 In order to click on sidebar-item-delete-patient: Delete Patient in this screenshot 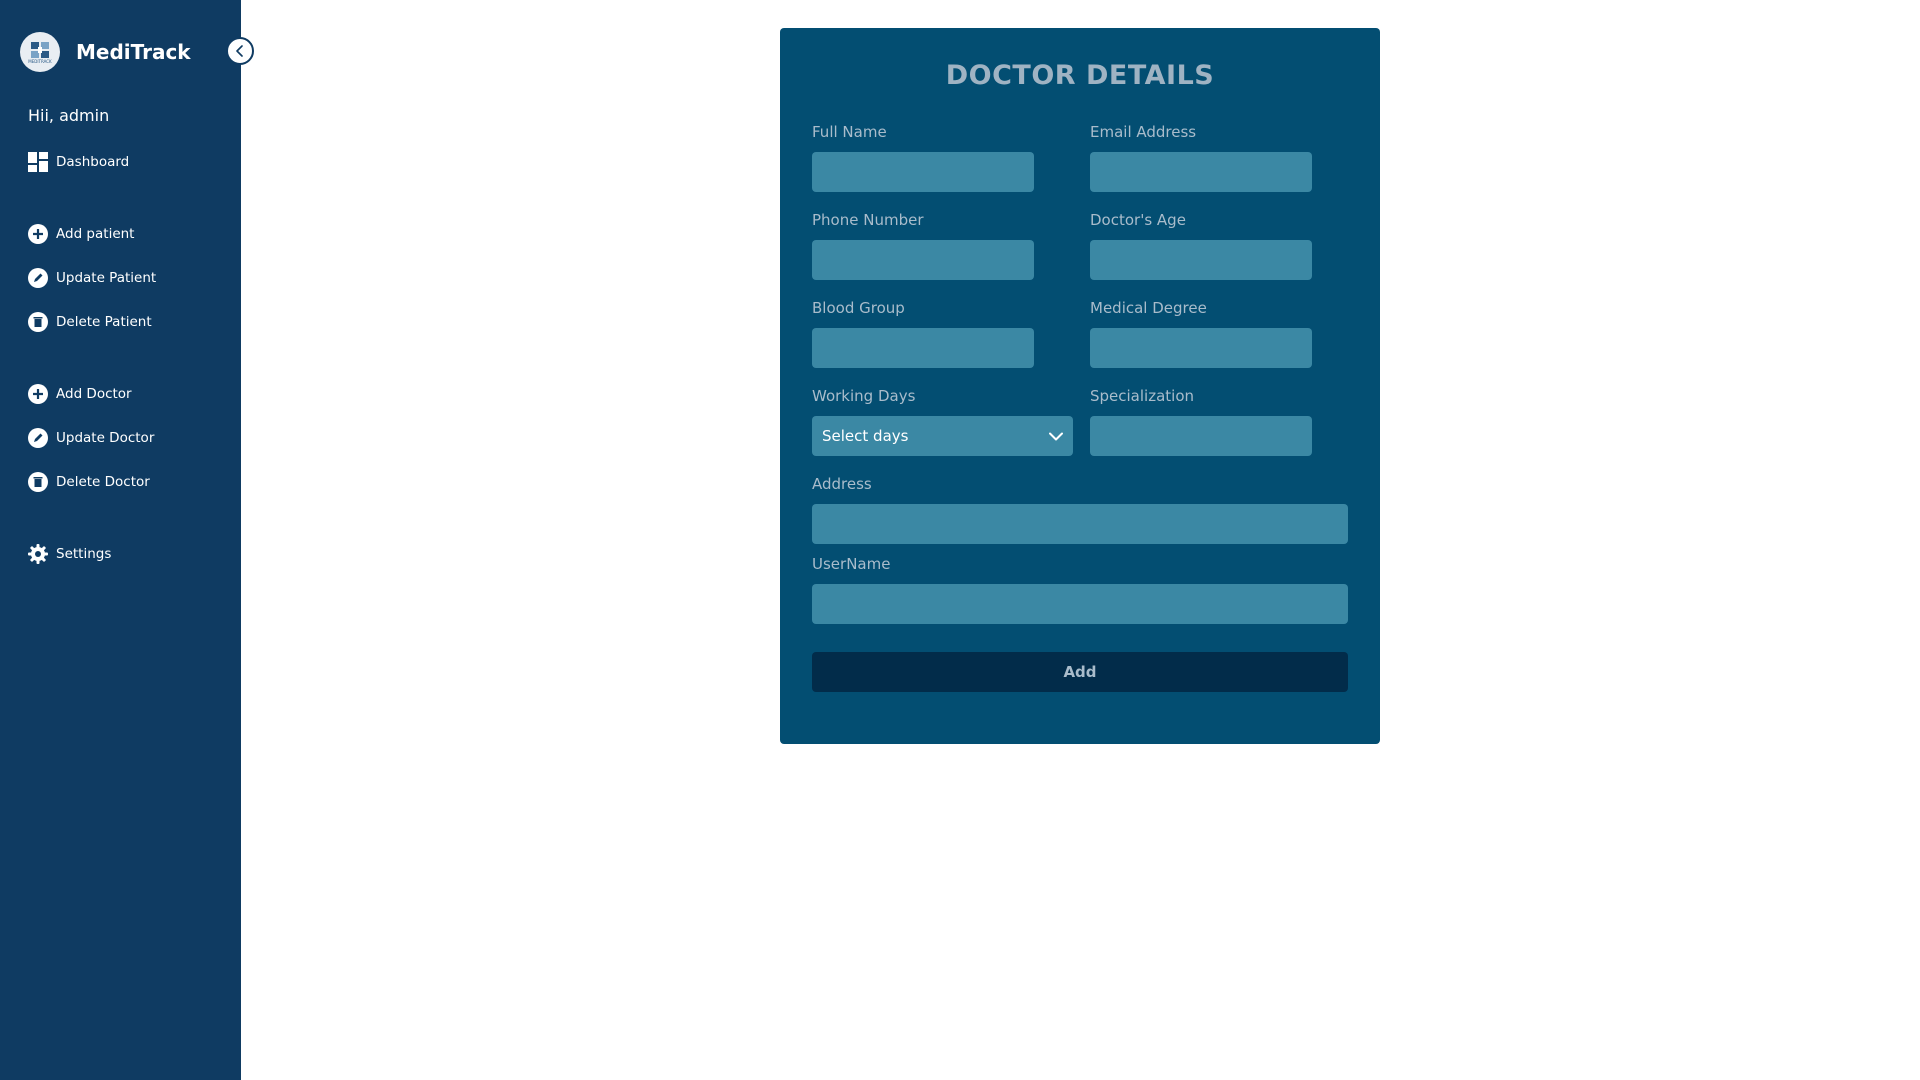, I will do `click(90, 322)`.